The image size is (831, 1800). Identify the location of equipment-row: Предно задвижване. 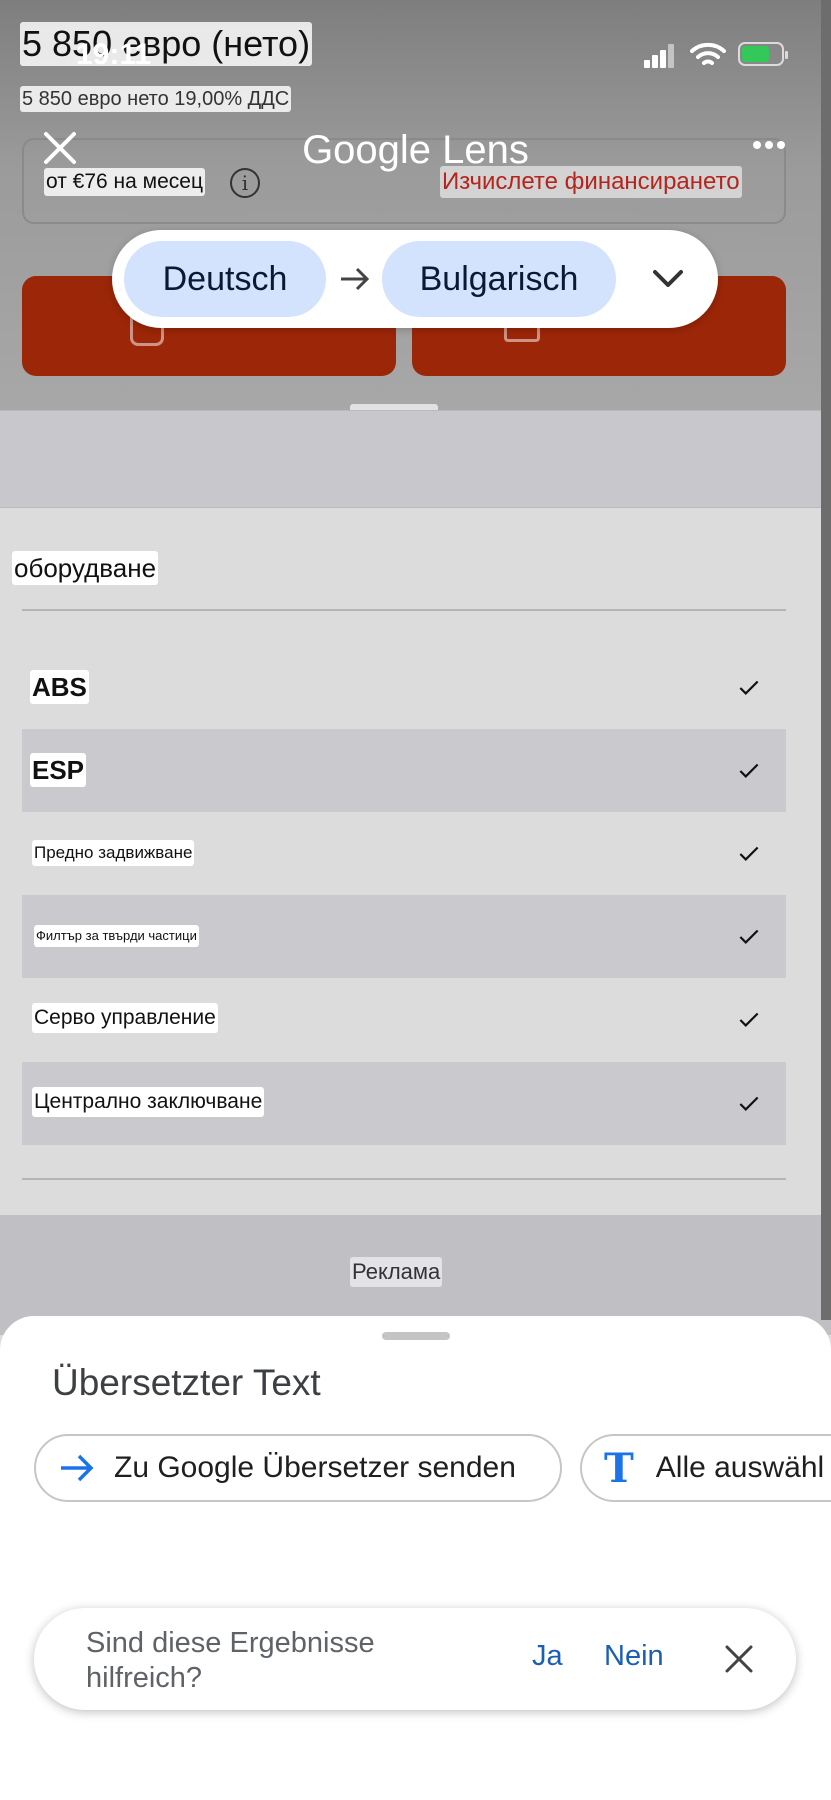
(404, 853).